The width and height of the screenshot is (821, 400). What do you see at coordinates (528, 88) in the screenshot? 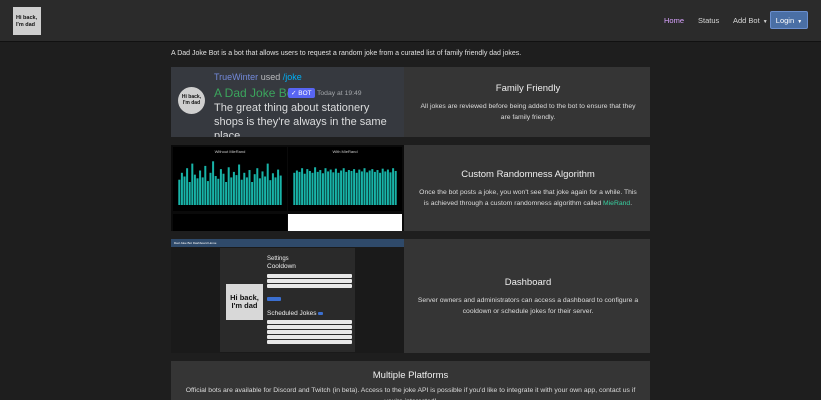
I see `feature-title: Family Friendly` at bounding box center [528, 88].